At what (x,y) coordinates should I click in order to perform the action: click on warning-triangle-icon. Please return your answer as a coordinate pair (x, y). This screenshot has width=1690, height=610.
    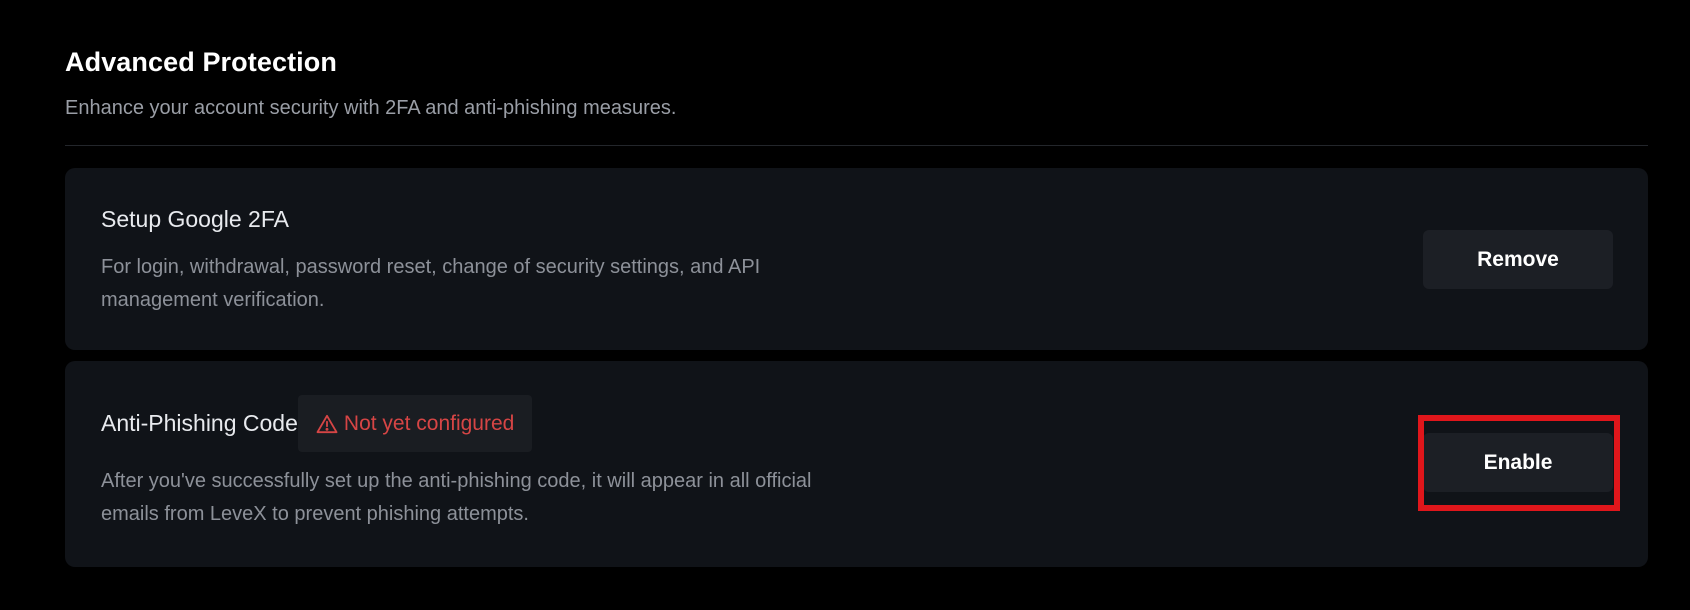
    Looking at the image, I should click on (327, 424).